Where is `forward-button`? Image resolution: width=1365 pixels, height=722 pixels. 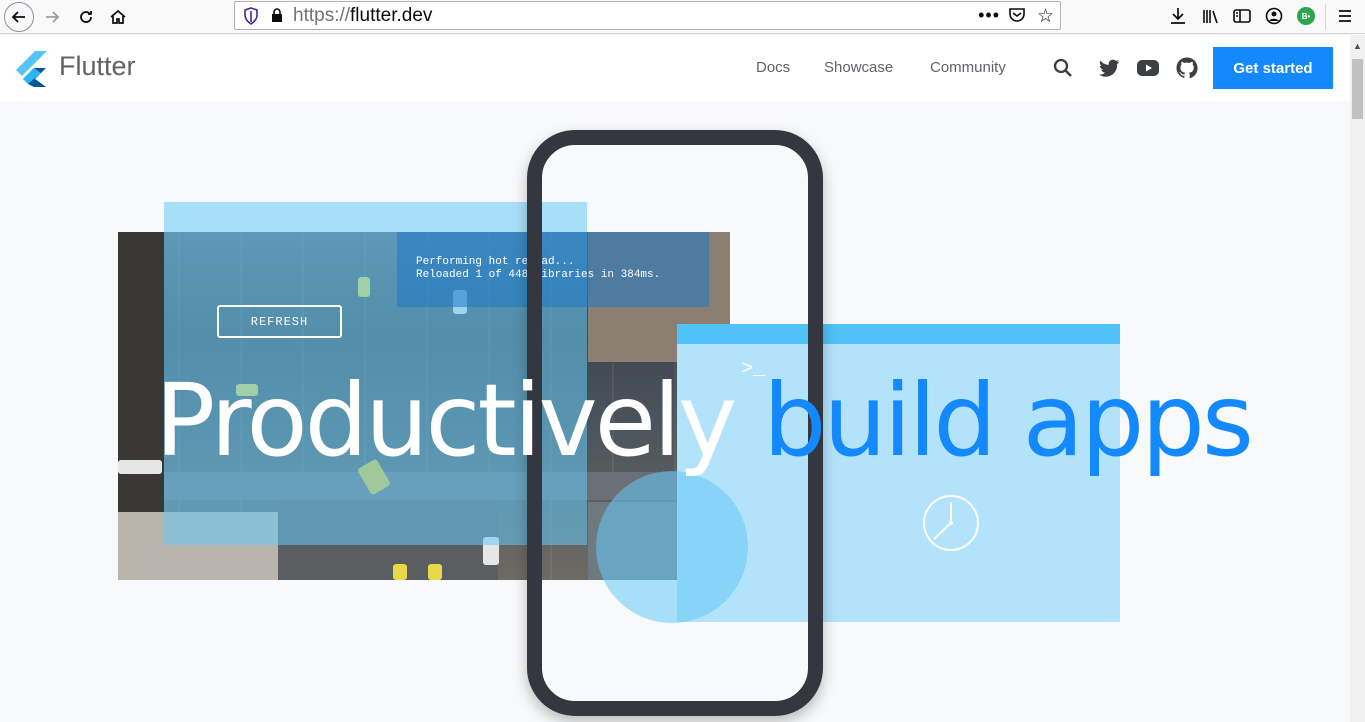 forward-button is located at coordinates (52, 17).